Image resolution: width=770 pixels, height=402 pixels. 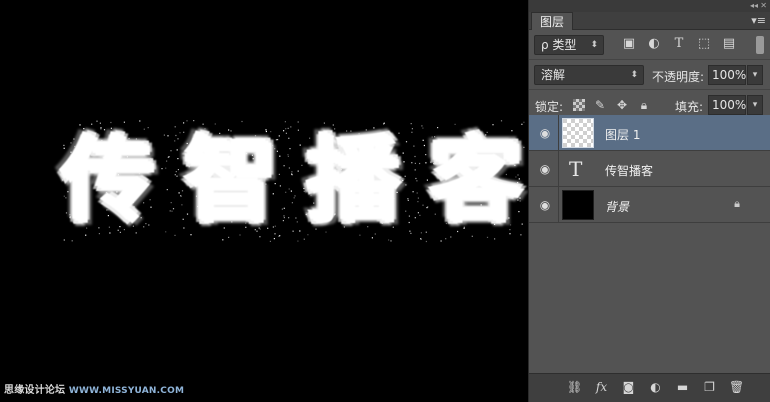 I want to click on type-layer-icon: T, so click(x=575, y=169).